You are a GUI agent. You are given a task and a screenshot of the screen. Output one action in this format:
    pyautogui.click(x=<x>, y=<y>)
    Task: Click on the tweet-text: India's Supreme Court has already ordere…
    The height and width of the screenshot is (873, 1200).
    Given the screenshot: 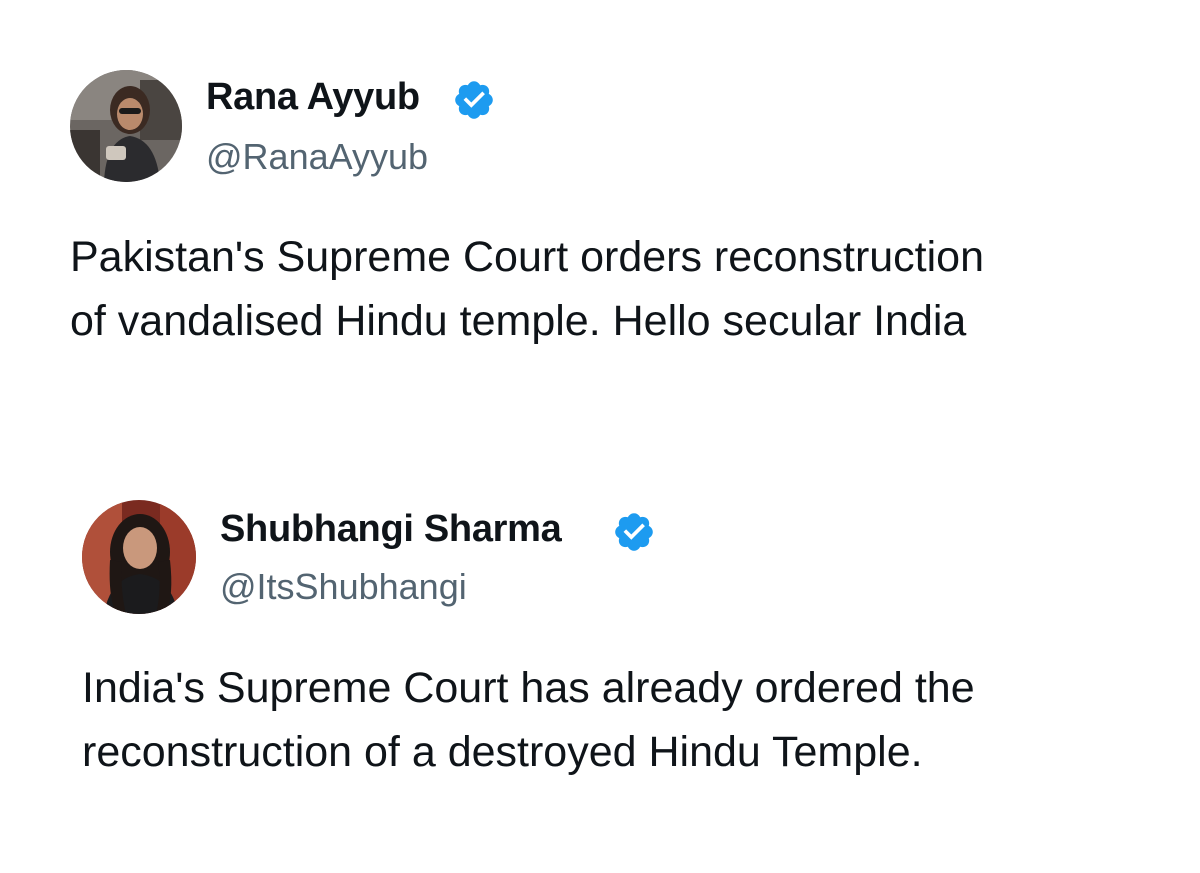 What is the action you would take?
    pyautogui.click(x=528, y=720)
    